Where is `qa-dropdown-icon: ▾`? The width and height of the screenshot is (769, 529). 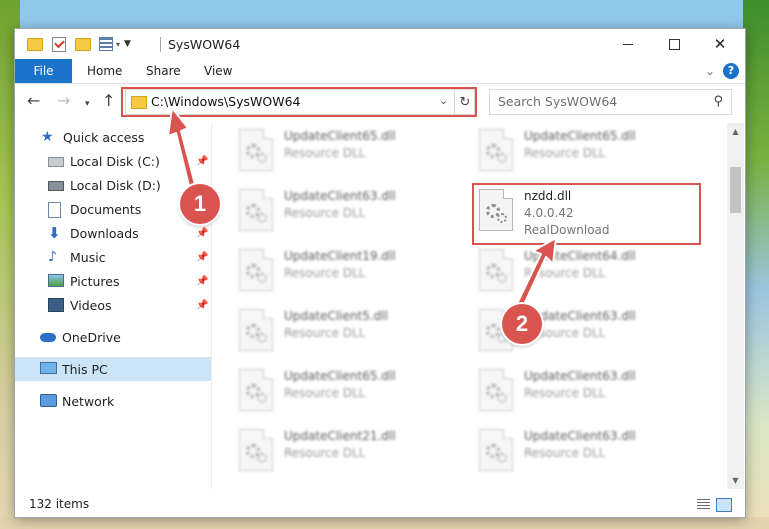
qa-dropdown-icon: ▾ is located at coordinates (118, 44).